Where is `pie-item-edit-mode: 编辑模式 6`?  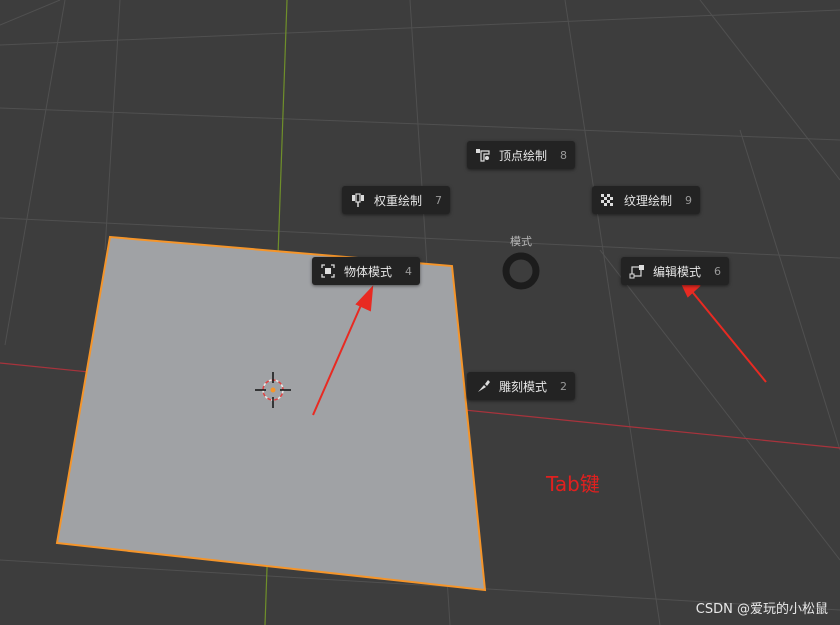
pie-item-edit-mode: 编辑模式 6 is located at coordinates (675, 271).